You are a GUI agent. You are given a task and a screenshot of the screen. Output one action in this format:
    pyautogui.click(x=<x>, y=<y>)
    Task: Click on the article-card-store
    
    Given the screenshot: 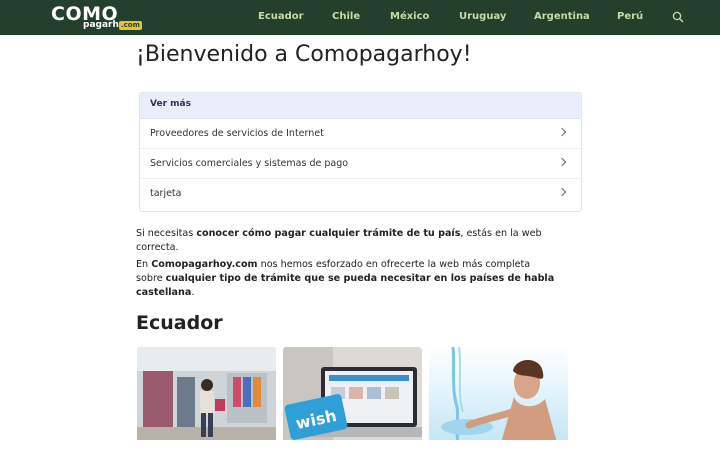 What is the action you would take?
    pyautogui.click(x=206, y=398)
    